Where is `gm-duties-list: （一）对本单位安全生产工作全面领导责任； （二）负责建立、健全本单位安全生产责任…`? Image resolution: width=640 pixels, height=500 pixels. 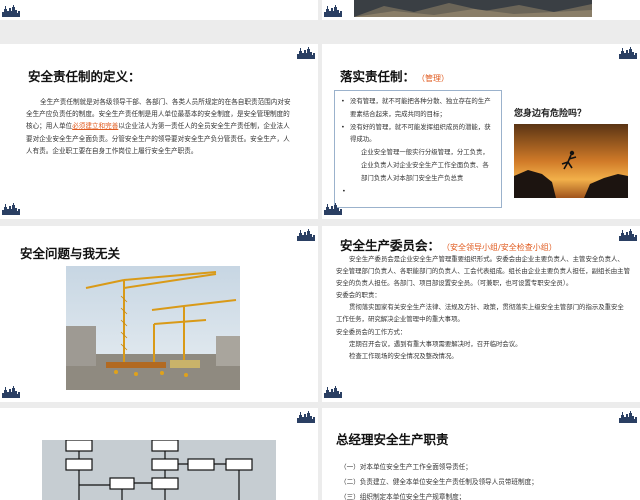
gm-duties-list: （一）对本单位安全生产工作全面领导责任； （二）负责建立、健全本单位安全生产责任… is located at coordinates (485, 480).